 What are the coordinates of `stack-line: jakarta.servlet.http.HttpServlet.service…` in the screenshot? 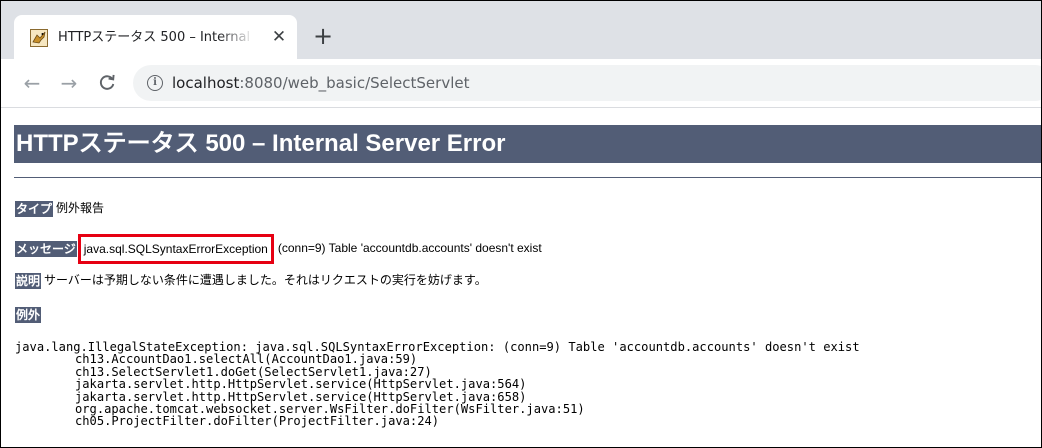 It's located at (301, 384).